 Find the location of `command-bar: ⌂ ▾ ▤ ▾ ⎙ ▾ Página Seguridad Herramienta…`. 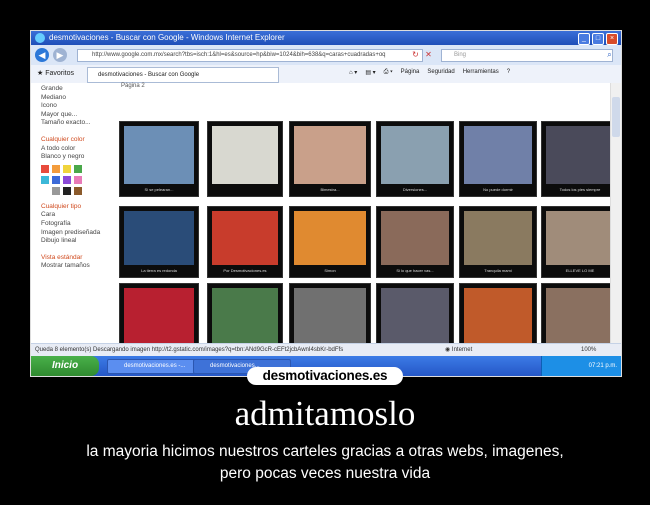

command-bar: ⌂ ▾ ▤ ▾ ⎙ ▾ Página Seguridad Herramienta… is located at coordinates (429, 72).